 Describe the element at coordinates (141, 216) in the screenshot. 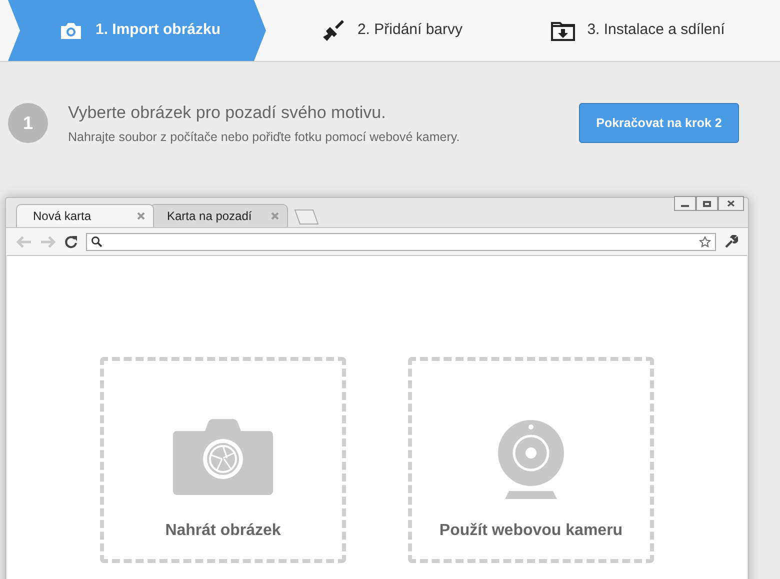

I see `close-icon` at that location.